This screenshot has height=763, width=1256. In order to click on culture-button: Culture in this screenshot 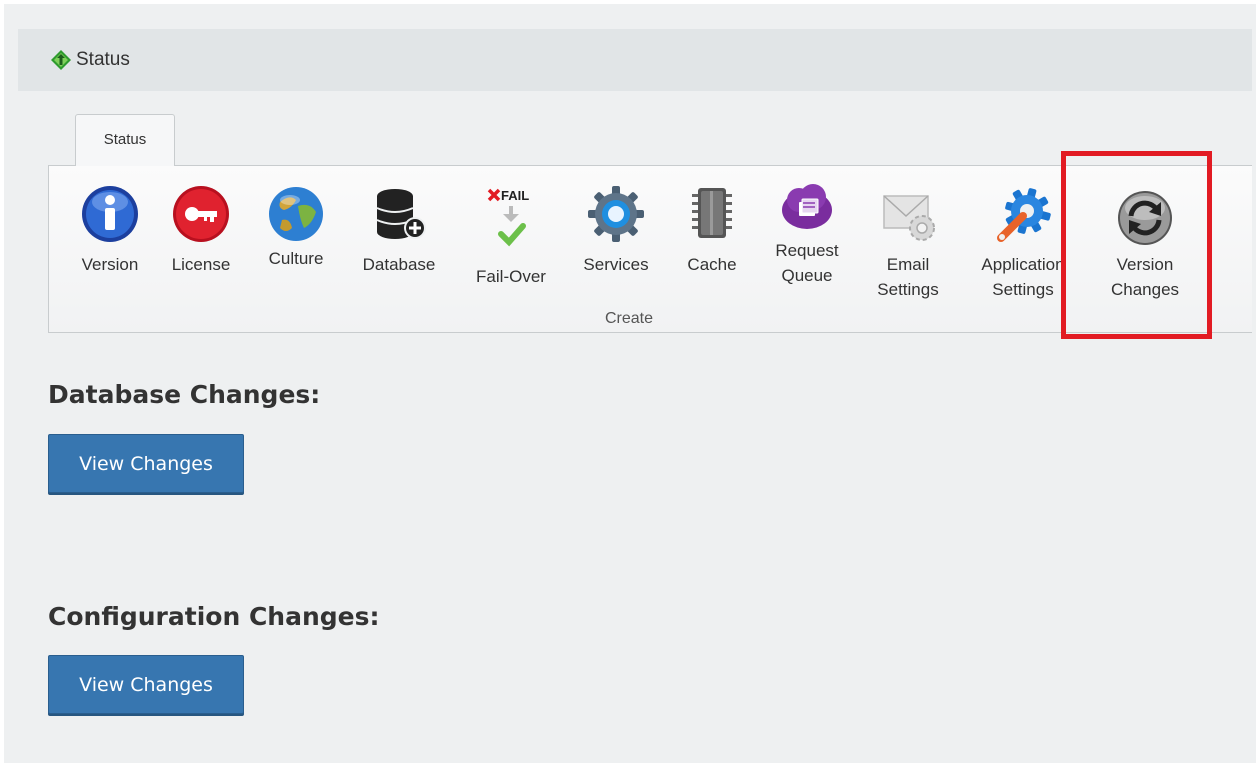, I will do `click(296, 241)`.